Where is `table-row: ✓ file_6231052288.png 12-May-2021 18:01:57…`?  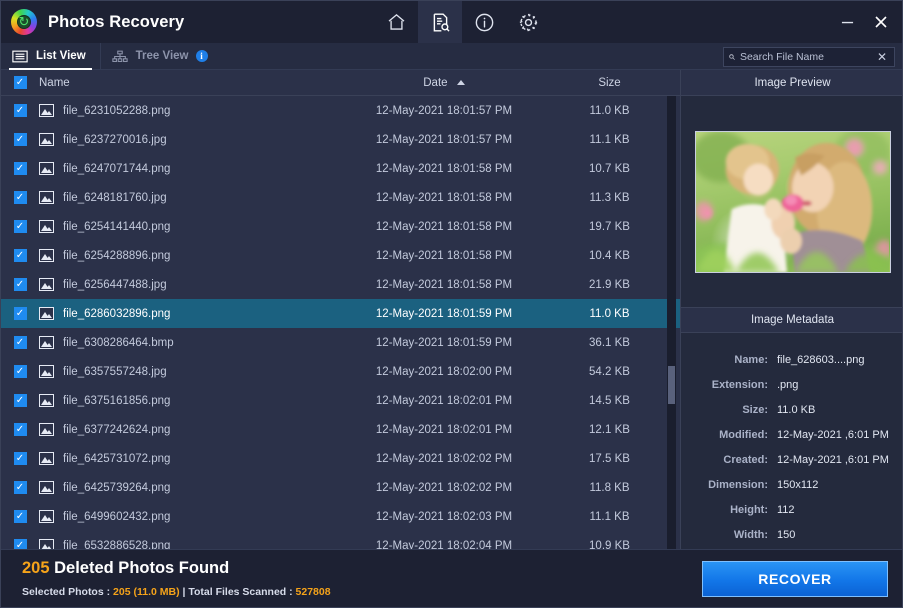
table-row: ✓ file_6231052288.png 12-May-2021 18:01:57… is located at coordinates (340, 110).